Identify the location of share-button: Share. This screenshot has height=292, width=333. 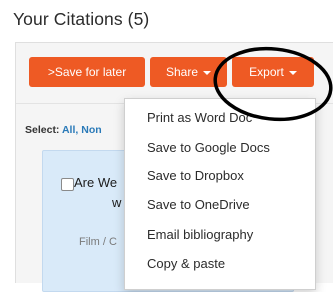
(188, 72).